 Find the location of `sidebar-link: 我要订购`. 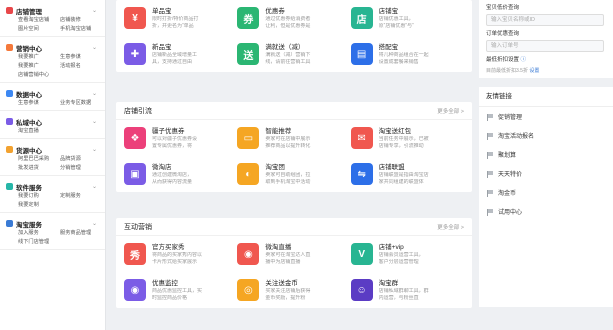

sidebar-link: 我要订购 is located at coordinates (39, 196).